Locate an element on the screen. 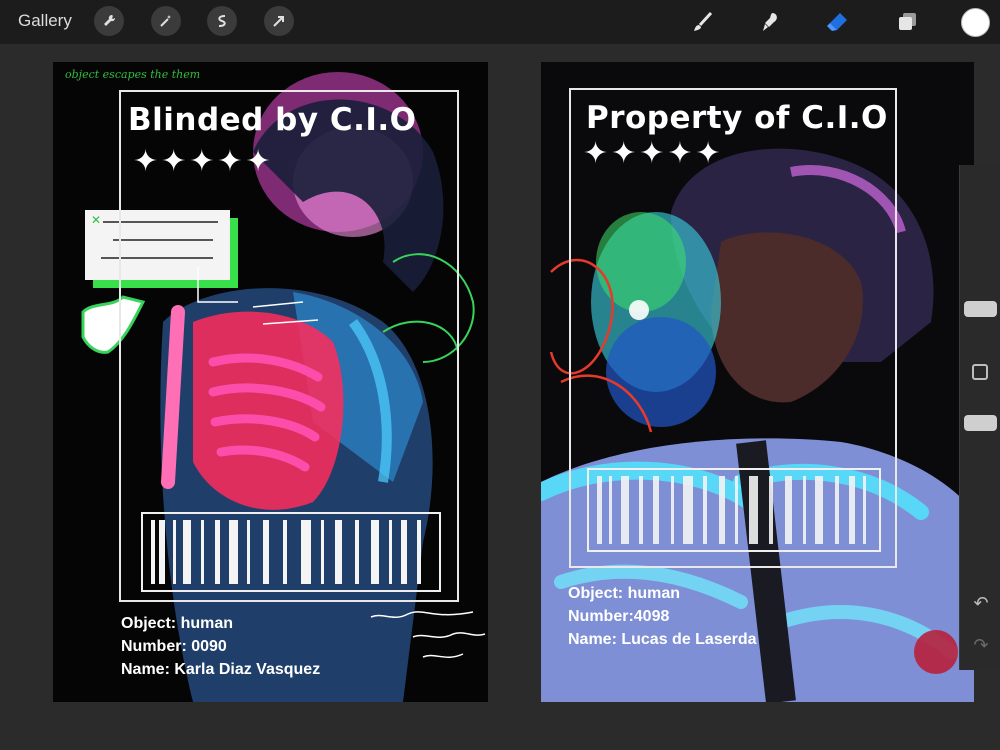  gallery-button: Gallery is located at coordinates (45, 21).